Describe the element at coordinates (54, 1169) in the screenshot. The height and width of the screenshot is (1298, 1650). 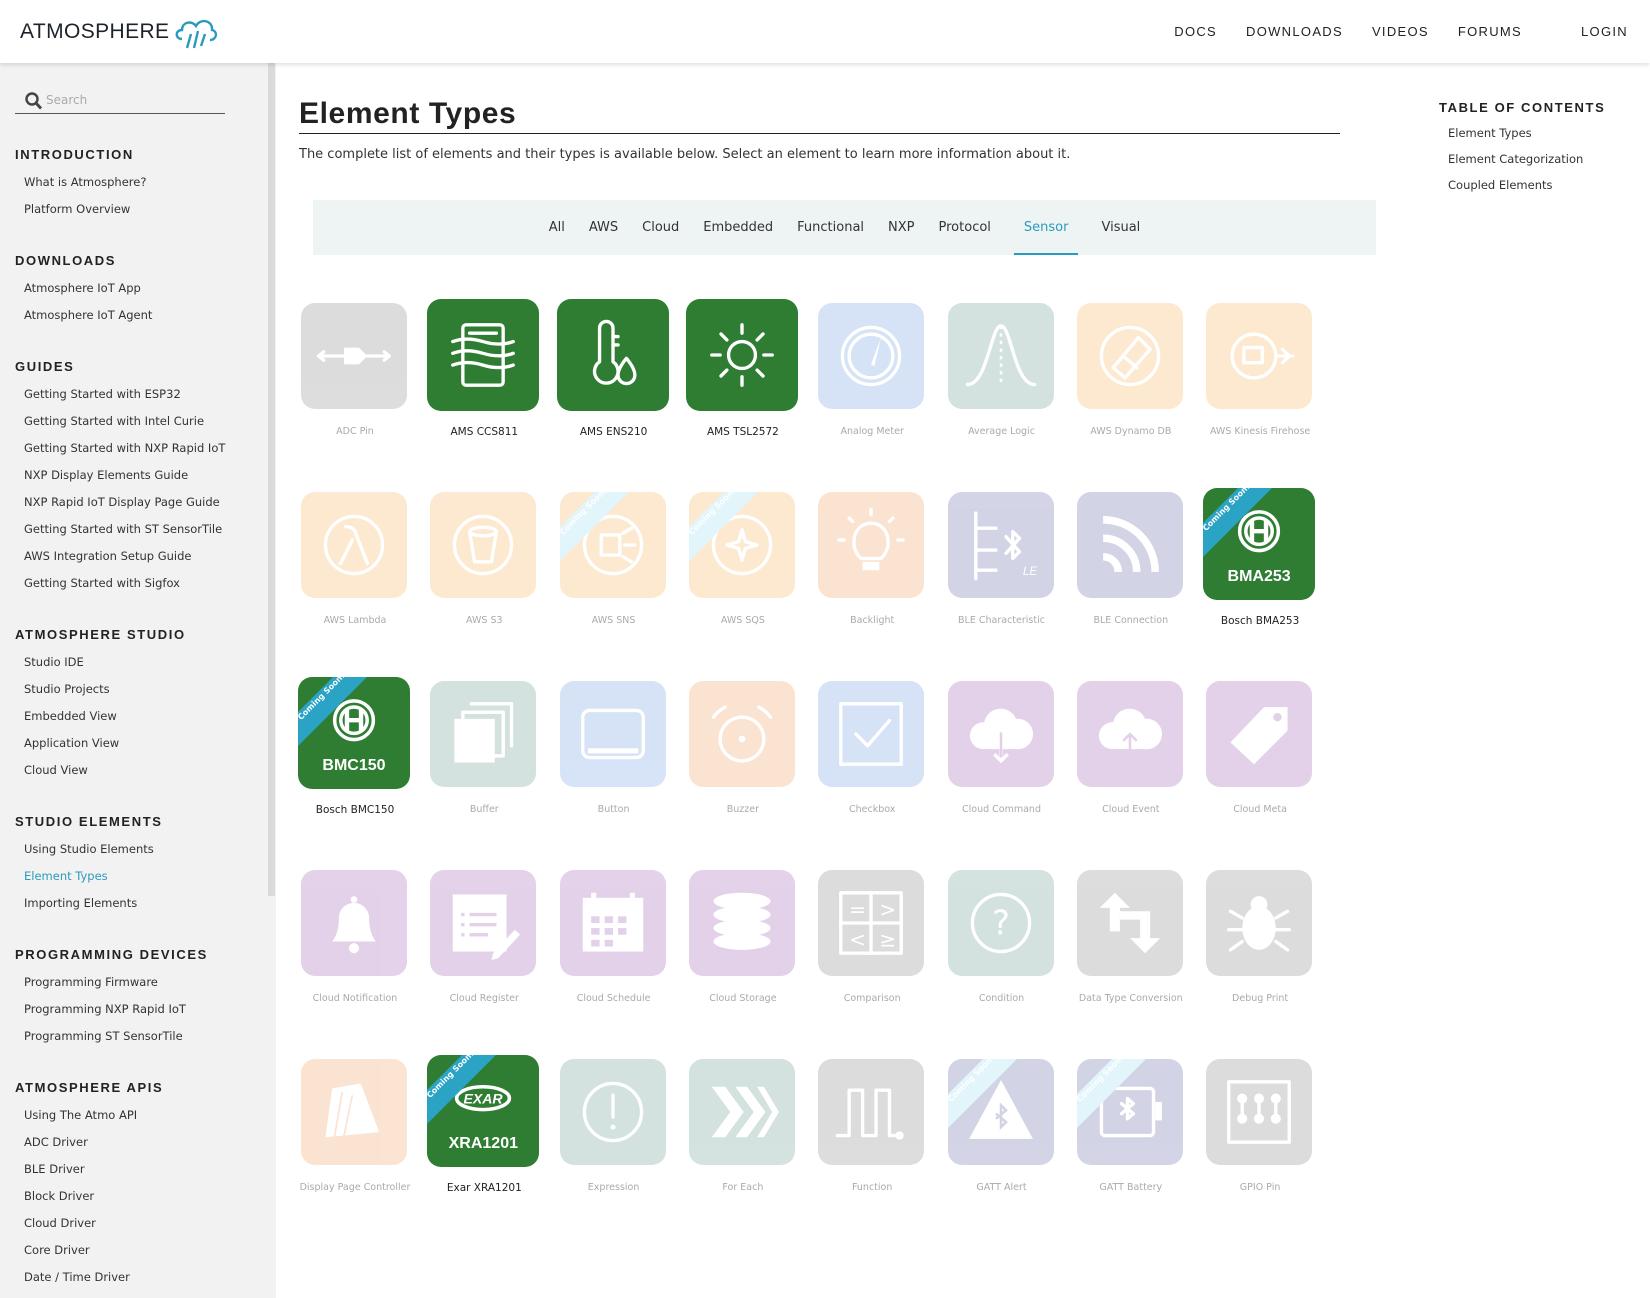
I see `sidebar-item-ble-driver: BLE Driver` at that location.